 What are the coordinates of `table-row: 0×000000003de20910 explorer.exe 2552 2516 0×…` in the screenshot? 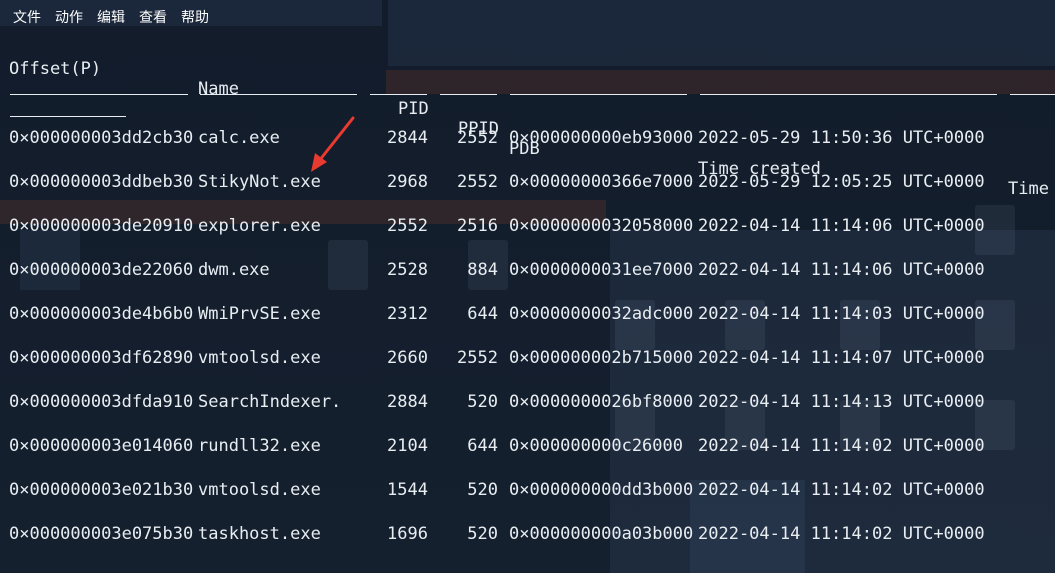 It's located at (527, 226).